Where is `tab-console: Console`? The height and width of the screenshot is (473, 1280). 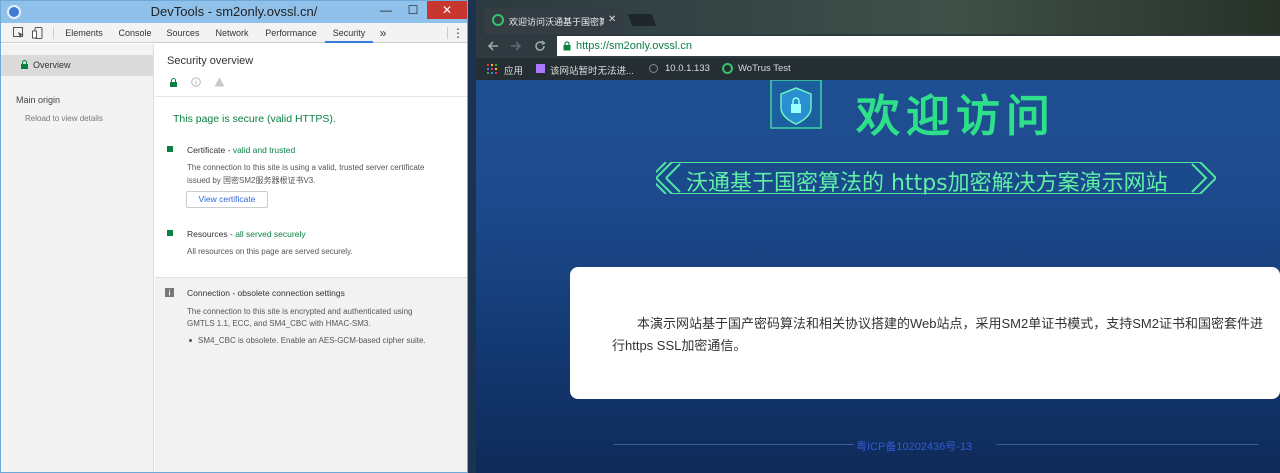 tab-console: Console is located at coordinates (135, 33).